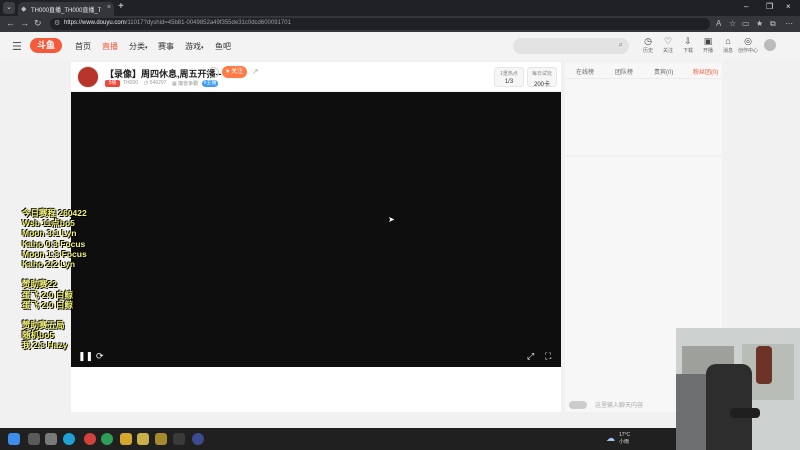 This screenshot has width=800, height=450. What do you see at coordinates (57, 23) in the screenshot?
I see `site-info-icon: ⚙` at bounding box center [57, 23].